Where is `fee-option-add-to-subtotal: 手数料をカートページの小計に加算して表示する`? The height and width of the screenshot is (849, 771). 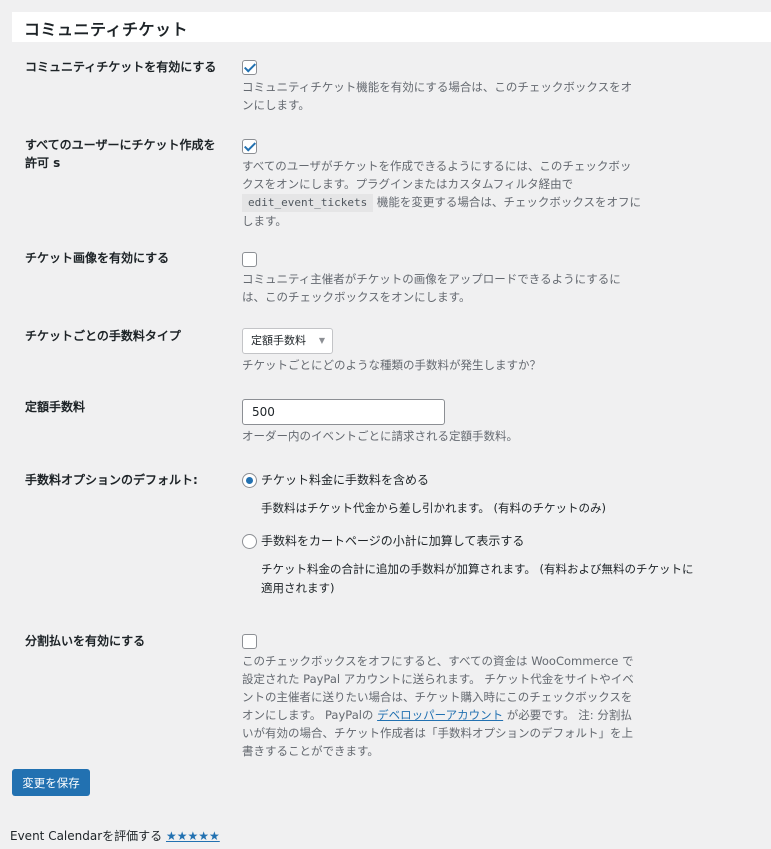
fee-option-add-to-subtotal: 手数料をカートページの小計に加算して表示する is located at coordinates (383, 541).